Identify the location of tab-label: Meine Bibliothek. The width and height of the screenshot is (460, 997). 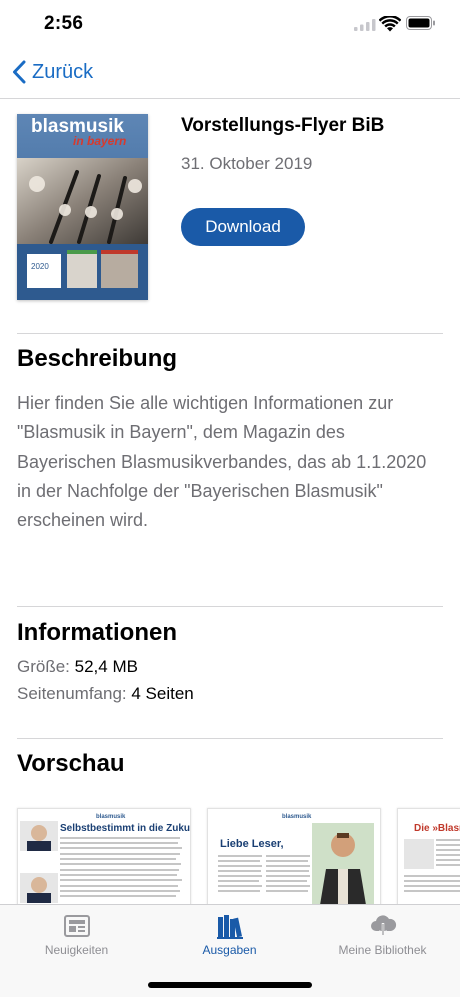
(382, 950).